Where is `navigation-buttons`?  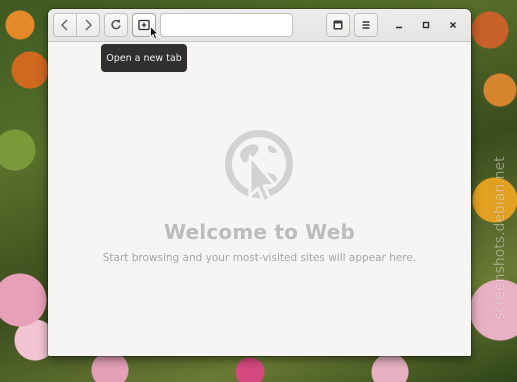 navigation-buttons is located at coordinates (76, 25).